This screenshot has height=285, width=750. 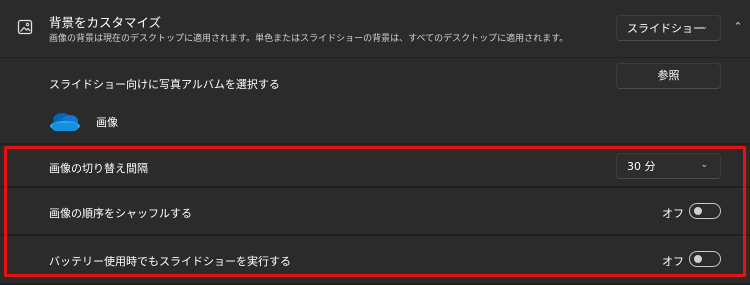 I want to click on interval-value: 30 分, so click(x=641, y=166).